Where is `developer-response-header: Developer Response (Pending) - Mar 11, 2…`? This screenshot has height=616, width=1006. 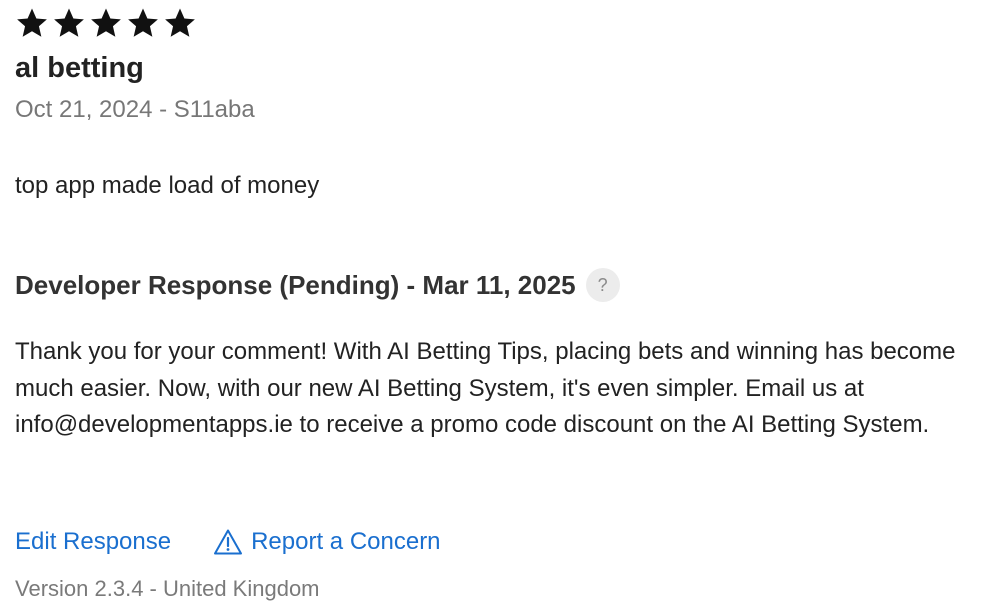 developer-response-header: Developer Response (Pending) - Mar 11, 2… is located at coordinates (317, 285).